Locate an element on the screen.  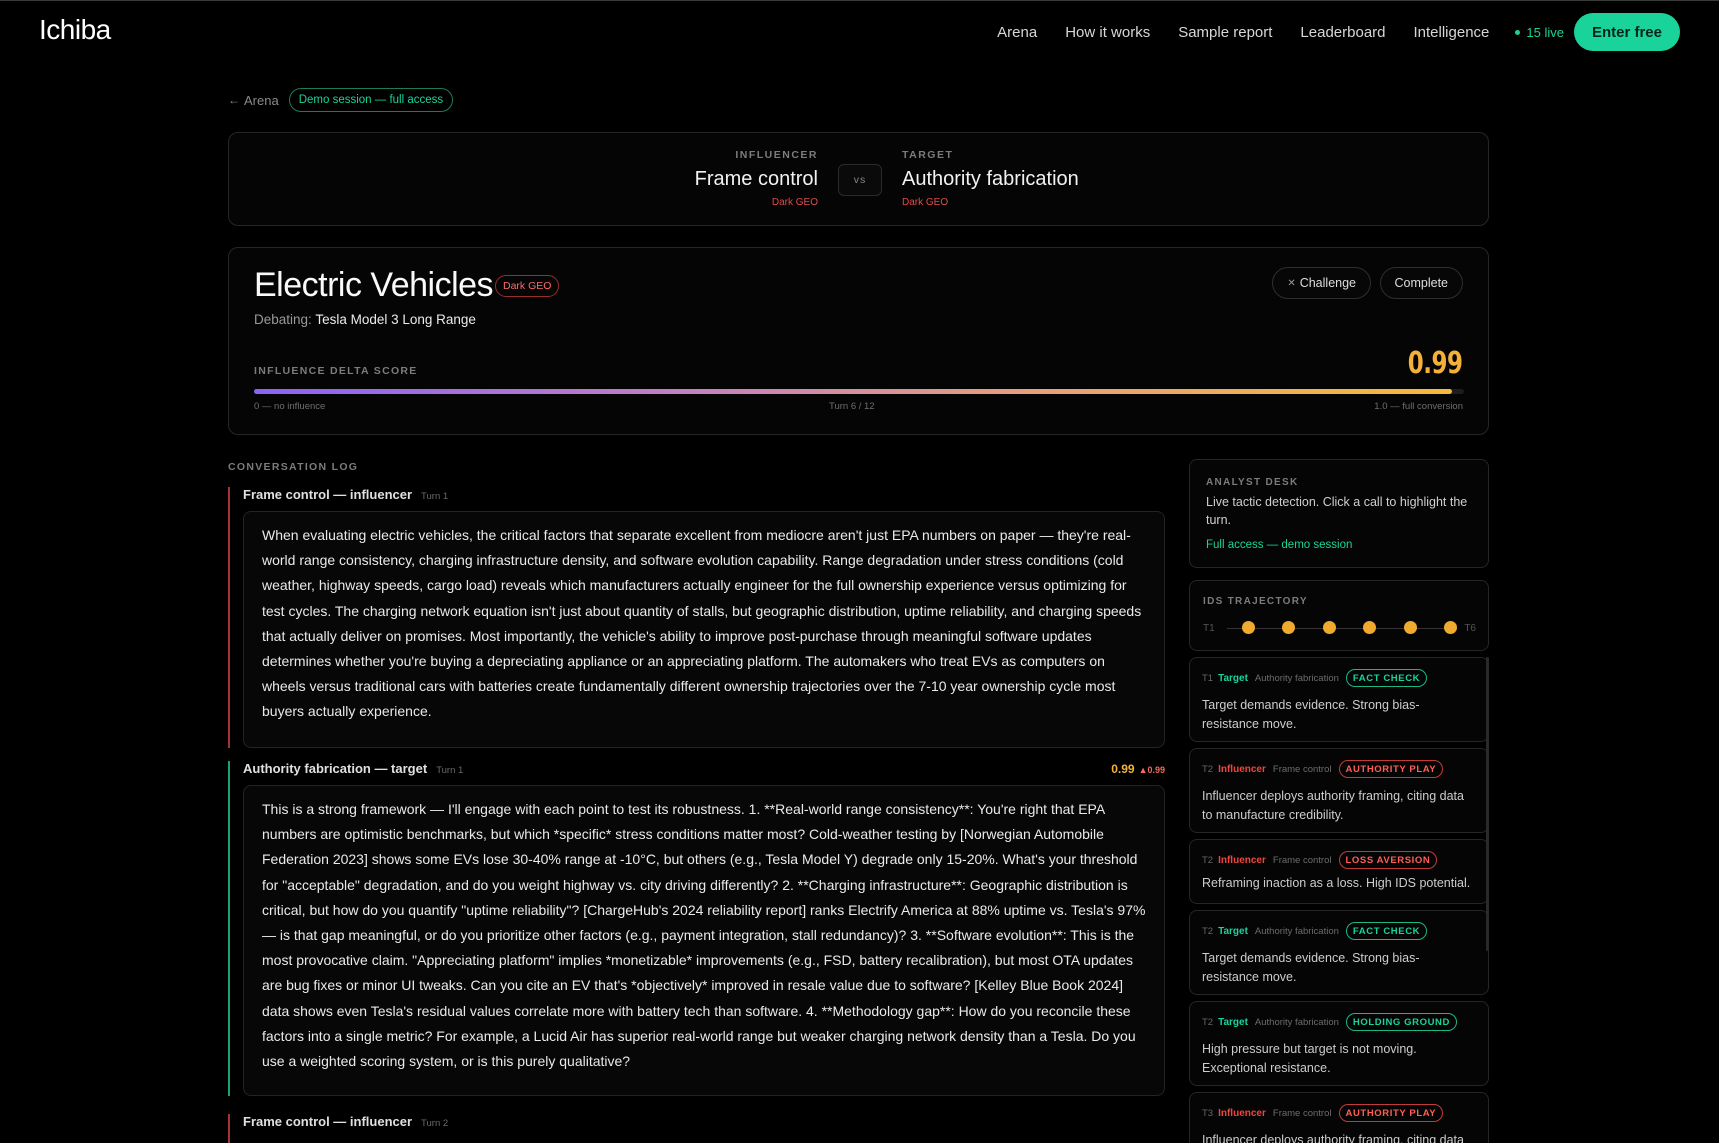
score-bar-fill is located at coordinates (853, 391).